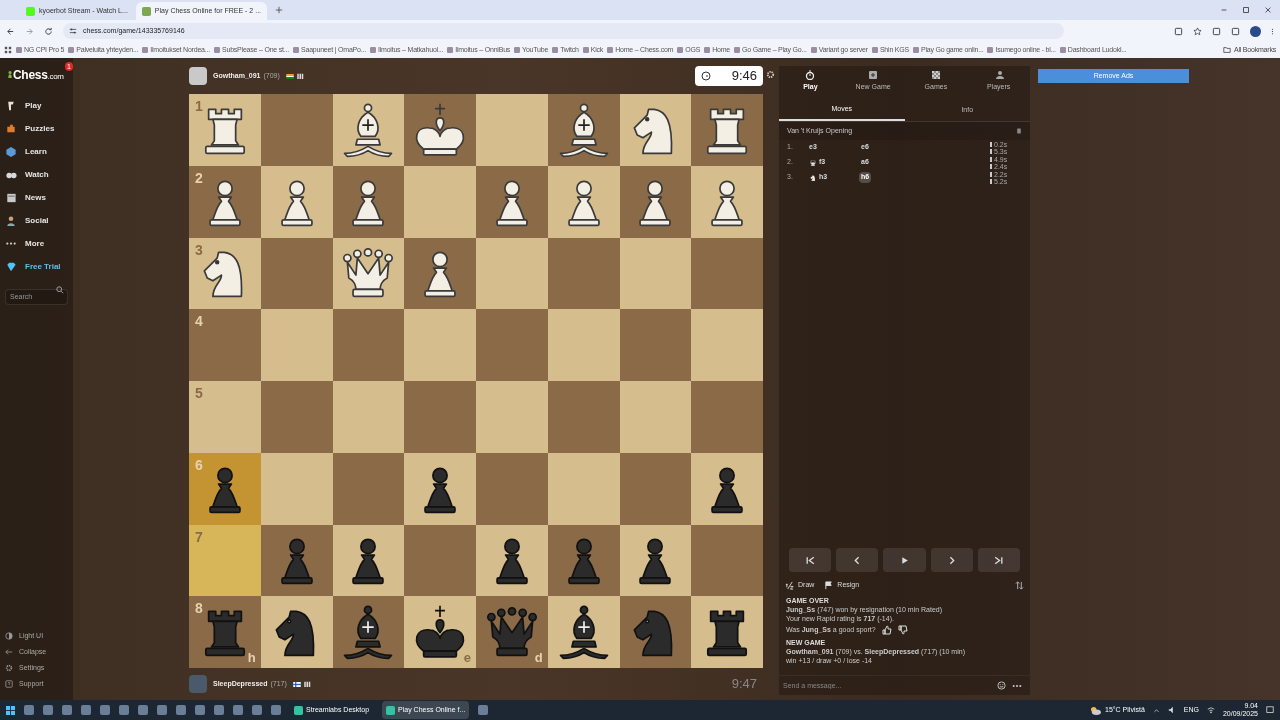 This screenshot has width=1280, height=720. What do you see at coordinates (199, 393) in the screenshot?
I see `rank-label: 5` at bounding box center [199, 393].